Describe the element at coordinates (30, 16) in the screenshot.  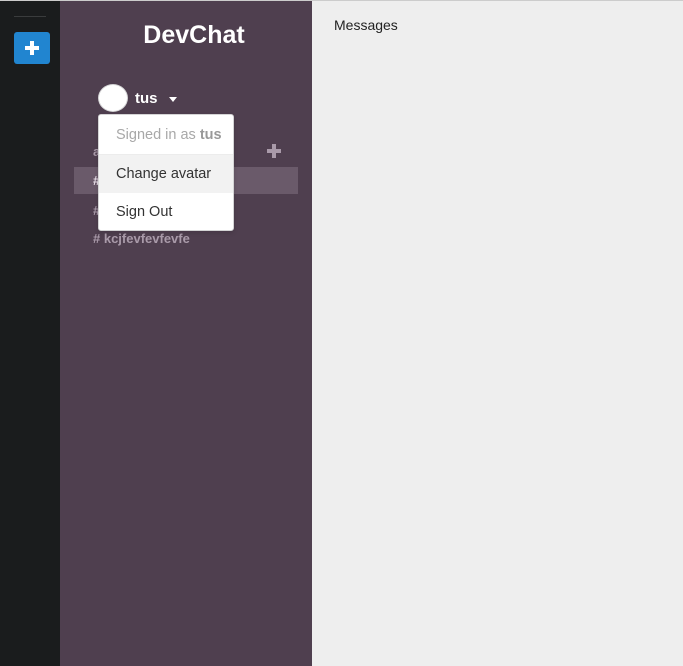
I see `rail-divider` at that location.